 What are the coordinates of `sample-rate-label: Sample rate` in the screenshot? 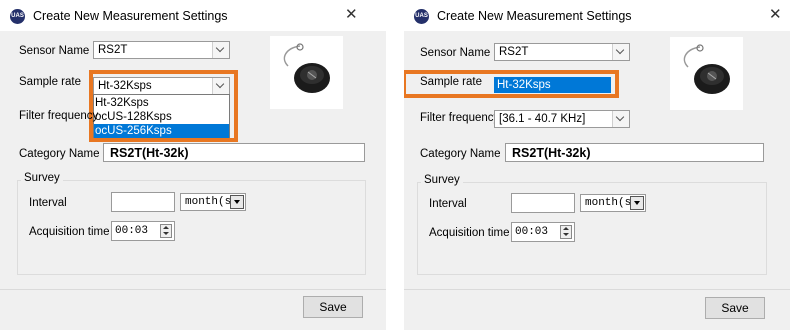 It's located at (50, 82).